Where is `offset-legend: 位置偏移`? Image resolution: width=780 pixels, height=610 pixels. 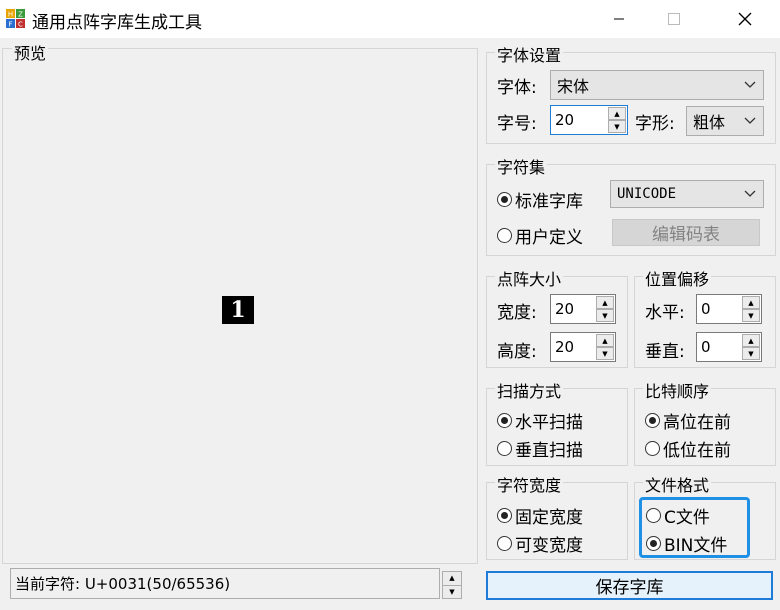 offset-legend: 位置偏移 is located at coordinates (677, 278).